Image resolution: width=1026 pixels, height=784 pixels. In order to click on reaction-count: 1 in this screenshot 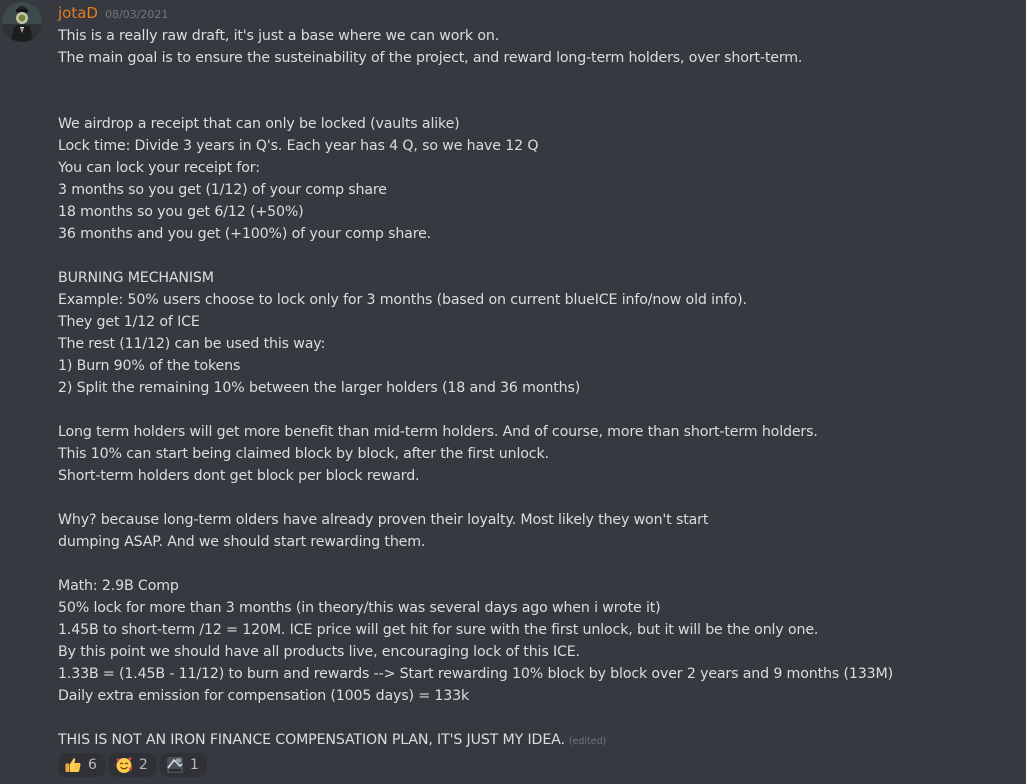, I will do `click(194, 765)`.